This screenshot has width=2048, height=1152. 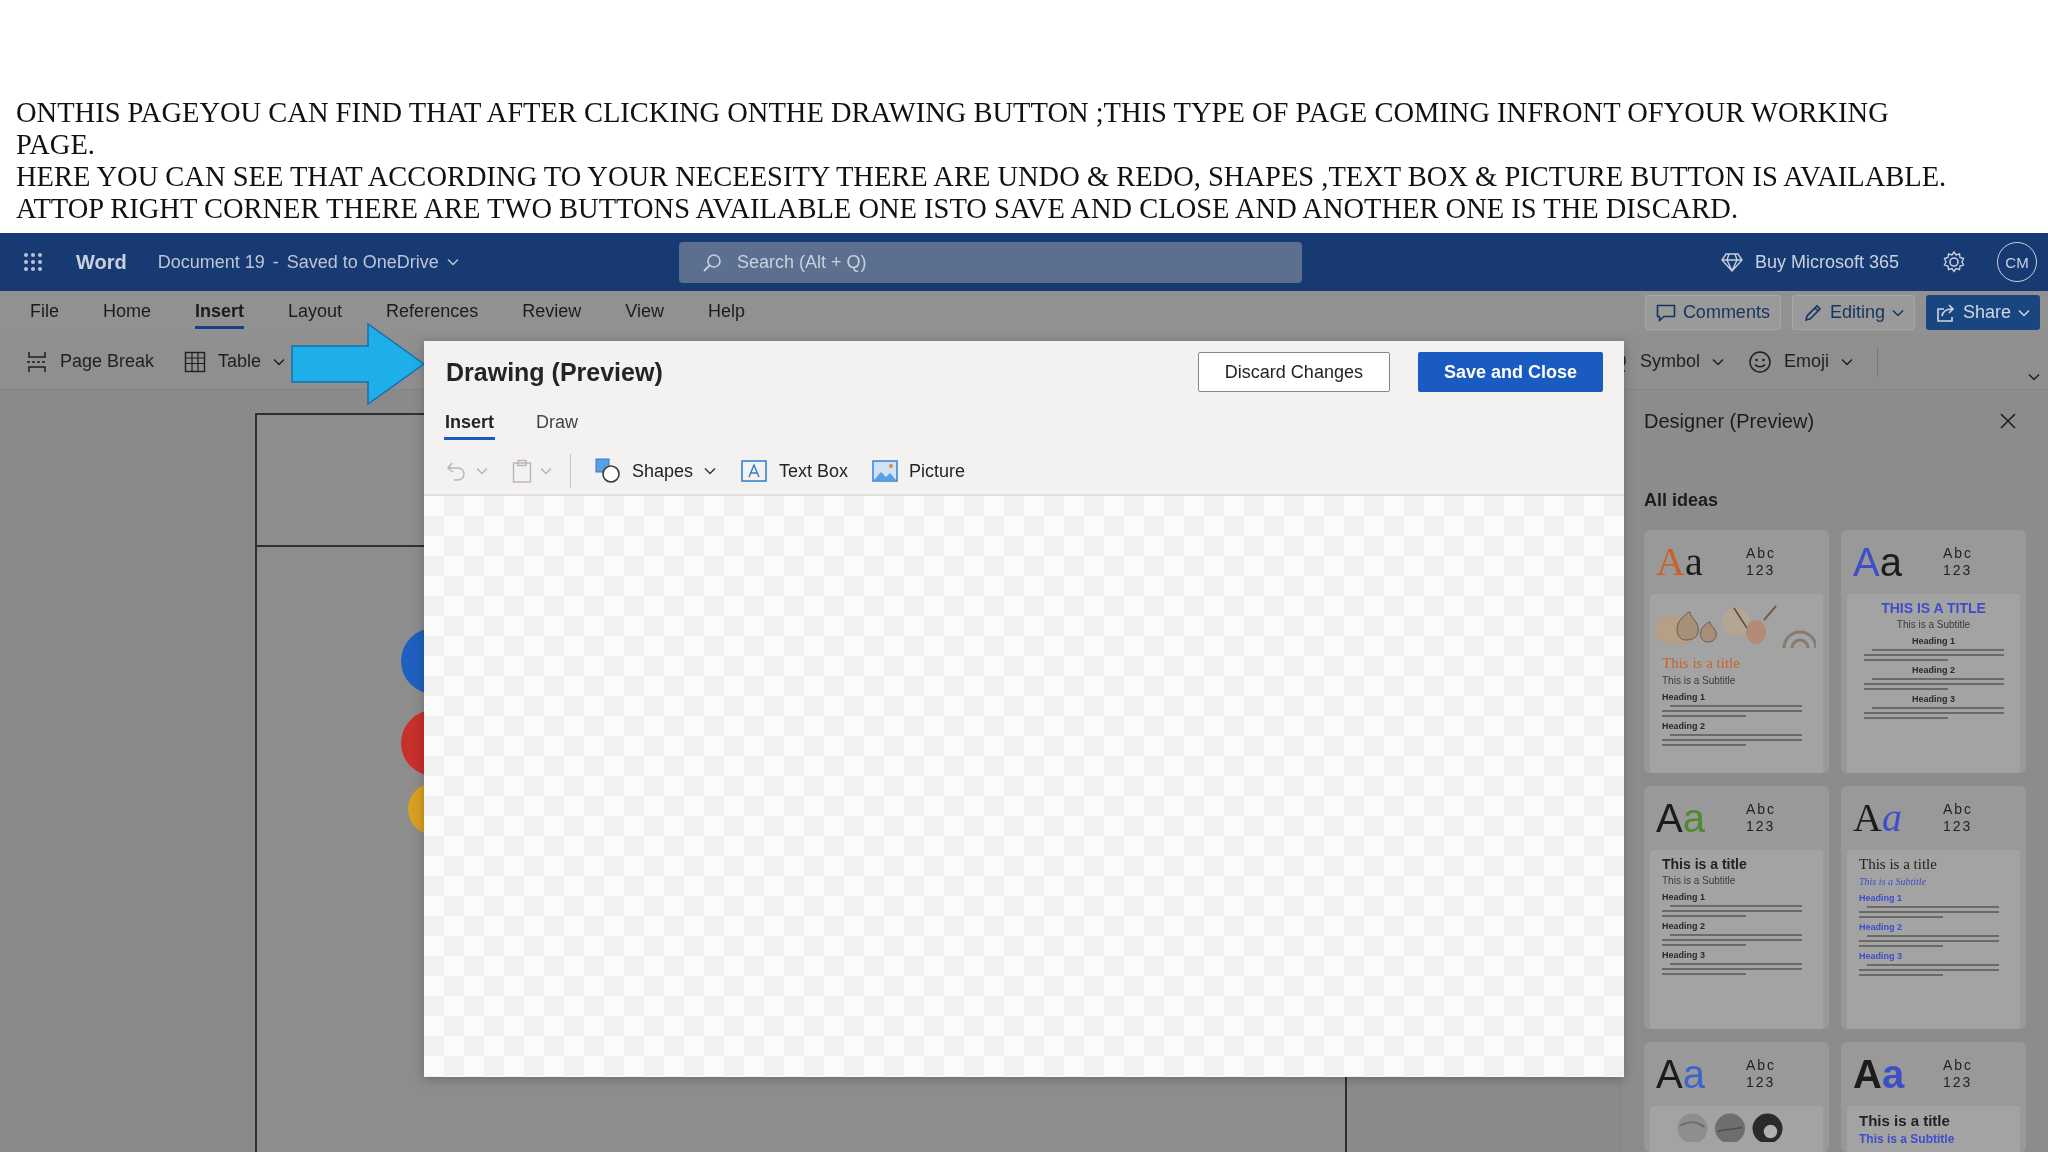 What do you see at coordinates (885, 471) in the screenshot?
I see `picture-icon` at bounding box center [885, 471].